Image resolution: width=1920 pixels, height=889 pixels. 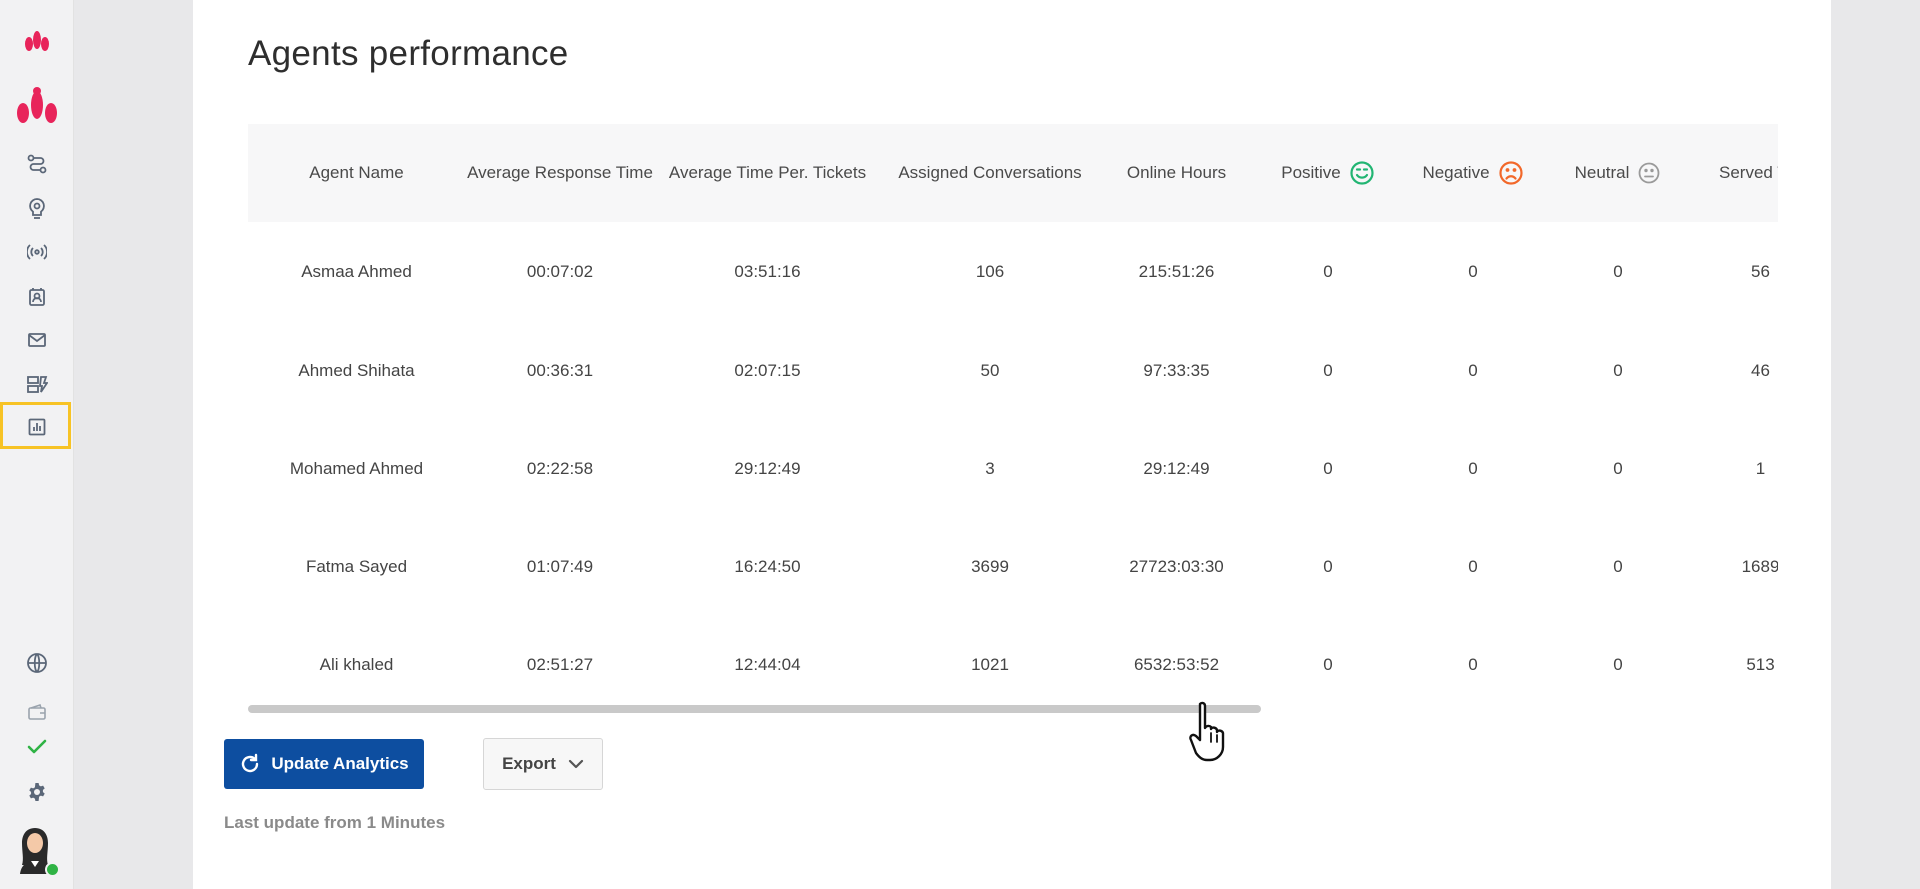 What do you see at coordinates (560, 173) in the screenshot?
I see `column-header-average-response-time: Average Response Time` at bounding box center [560, 173].